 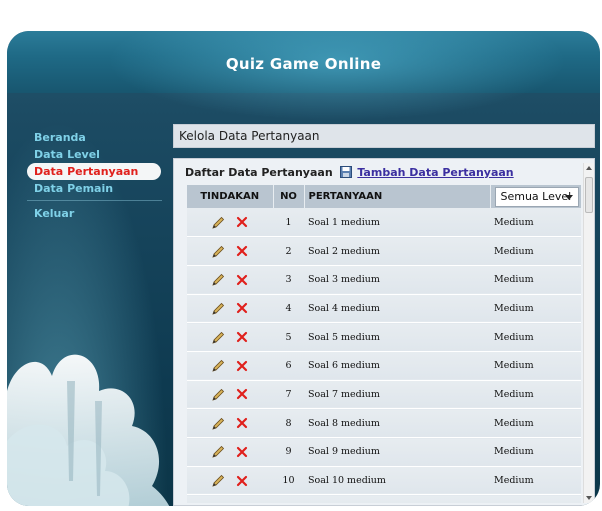 What do you see at coordinates (397, 196) in the screenshot?
I see `column-header-question: PERTANYAAN` at bounding box center [397, 196].